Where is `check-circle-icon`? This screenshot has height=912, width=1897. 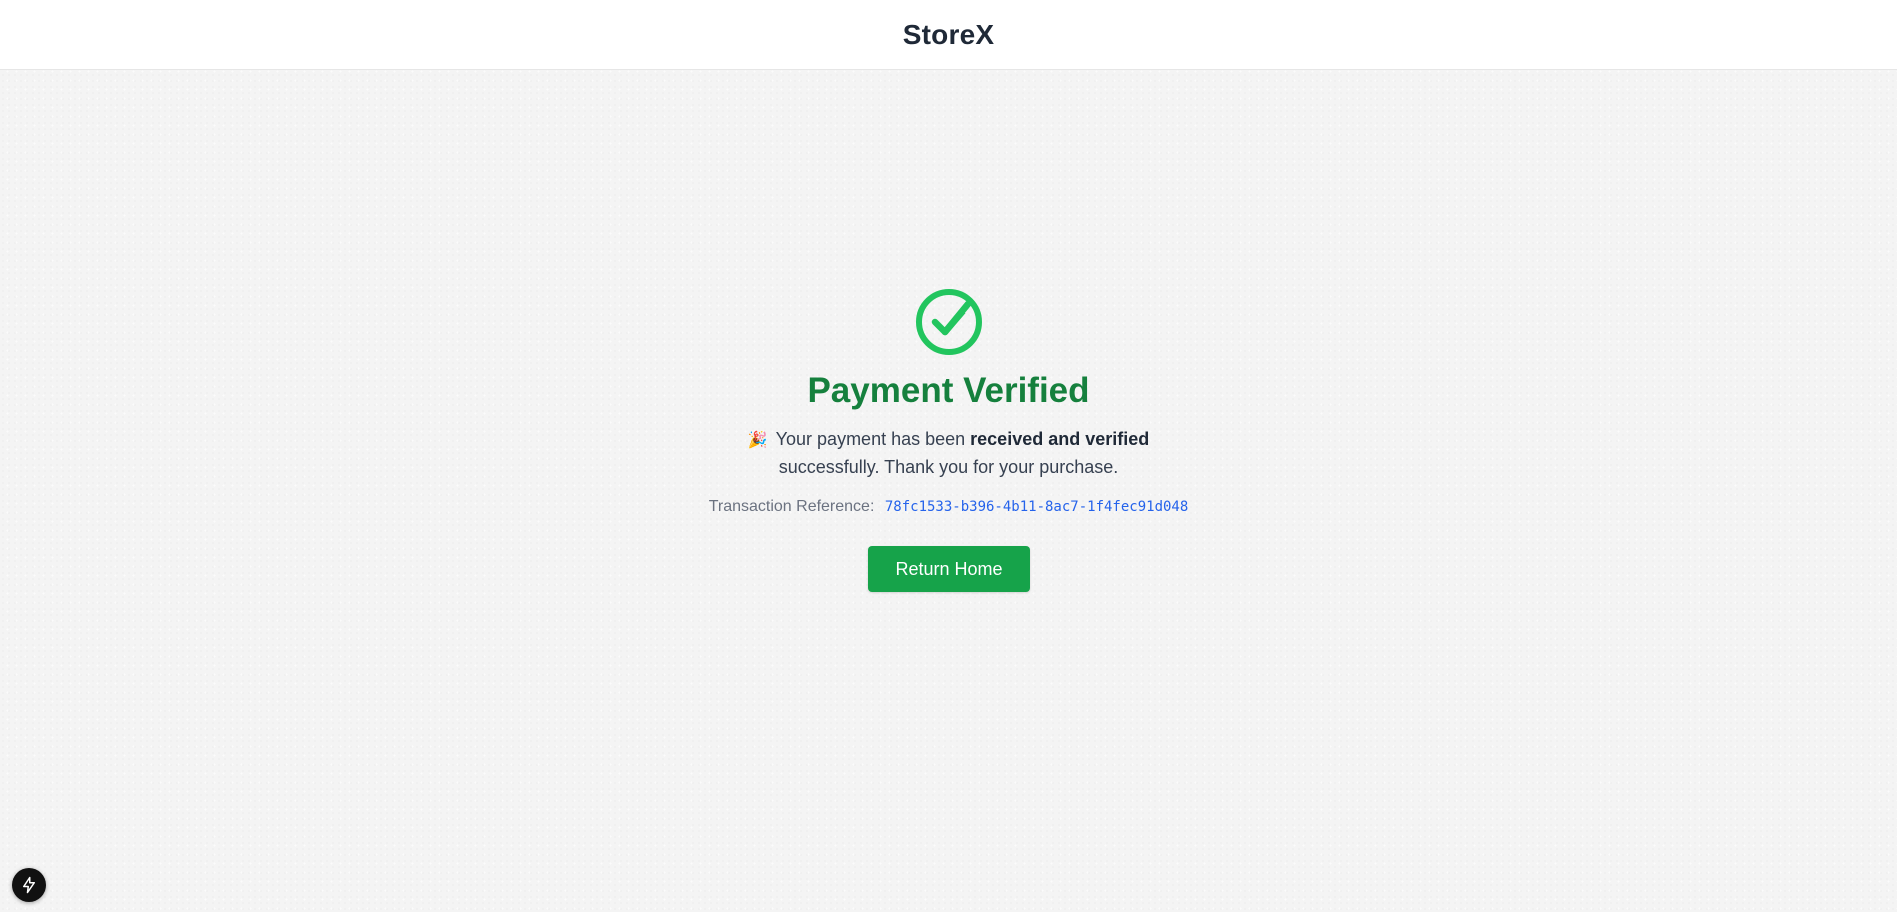 check-circle-icon is located at coordinates (949, 322).